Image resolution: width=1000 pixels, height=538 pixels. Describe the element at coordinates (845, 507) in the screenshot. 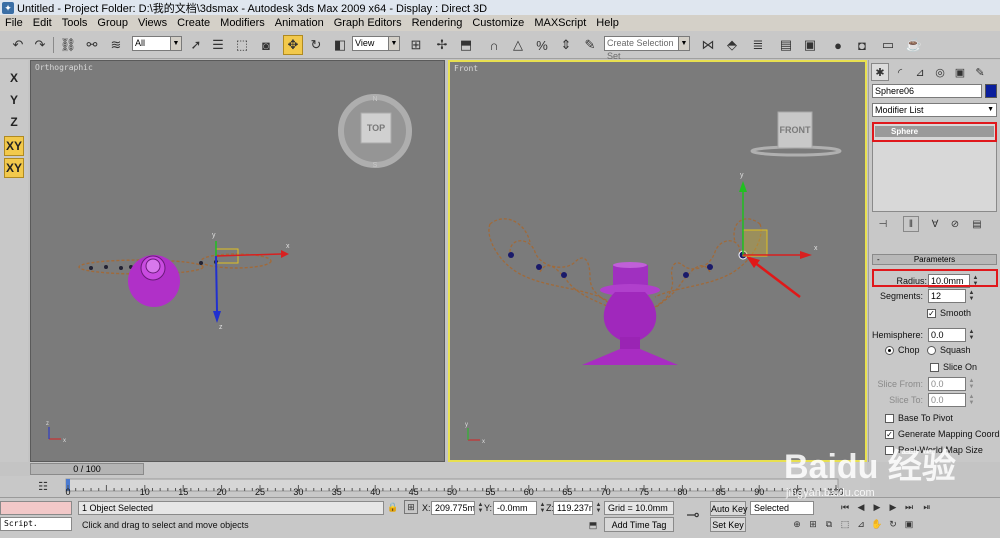

I see `go-to-start-icon: ⏮` at that location.